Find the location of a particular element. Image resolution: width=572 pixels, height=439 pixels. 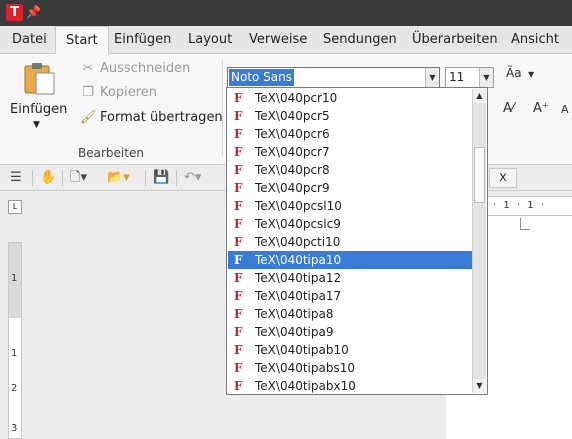

paste-icon is located at coordinates (39, 78).